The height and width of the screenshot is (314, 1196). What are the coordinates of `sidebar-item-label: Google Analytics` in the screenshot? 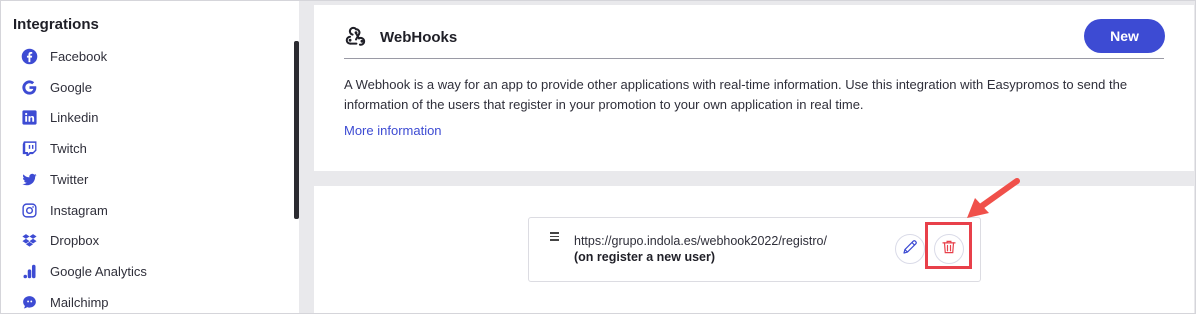 It's located at (98, 272).